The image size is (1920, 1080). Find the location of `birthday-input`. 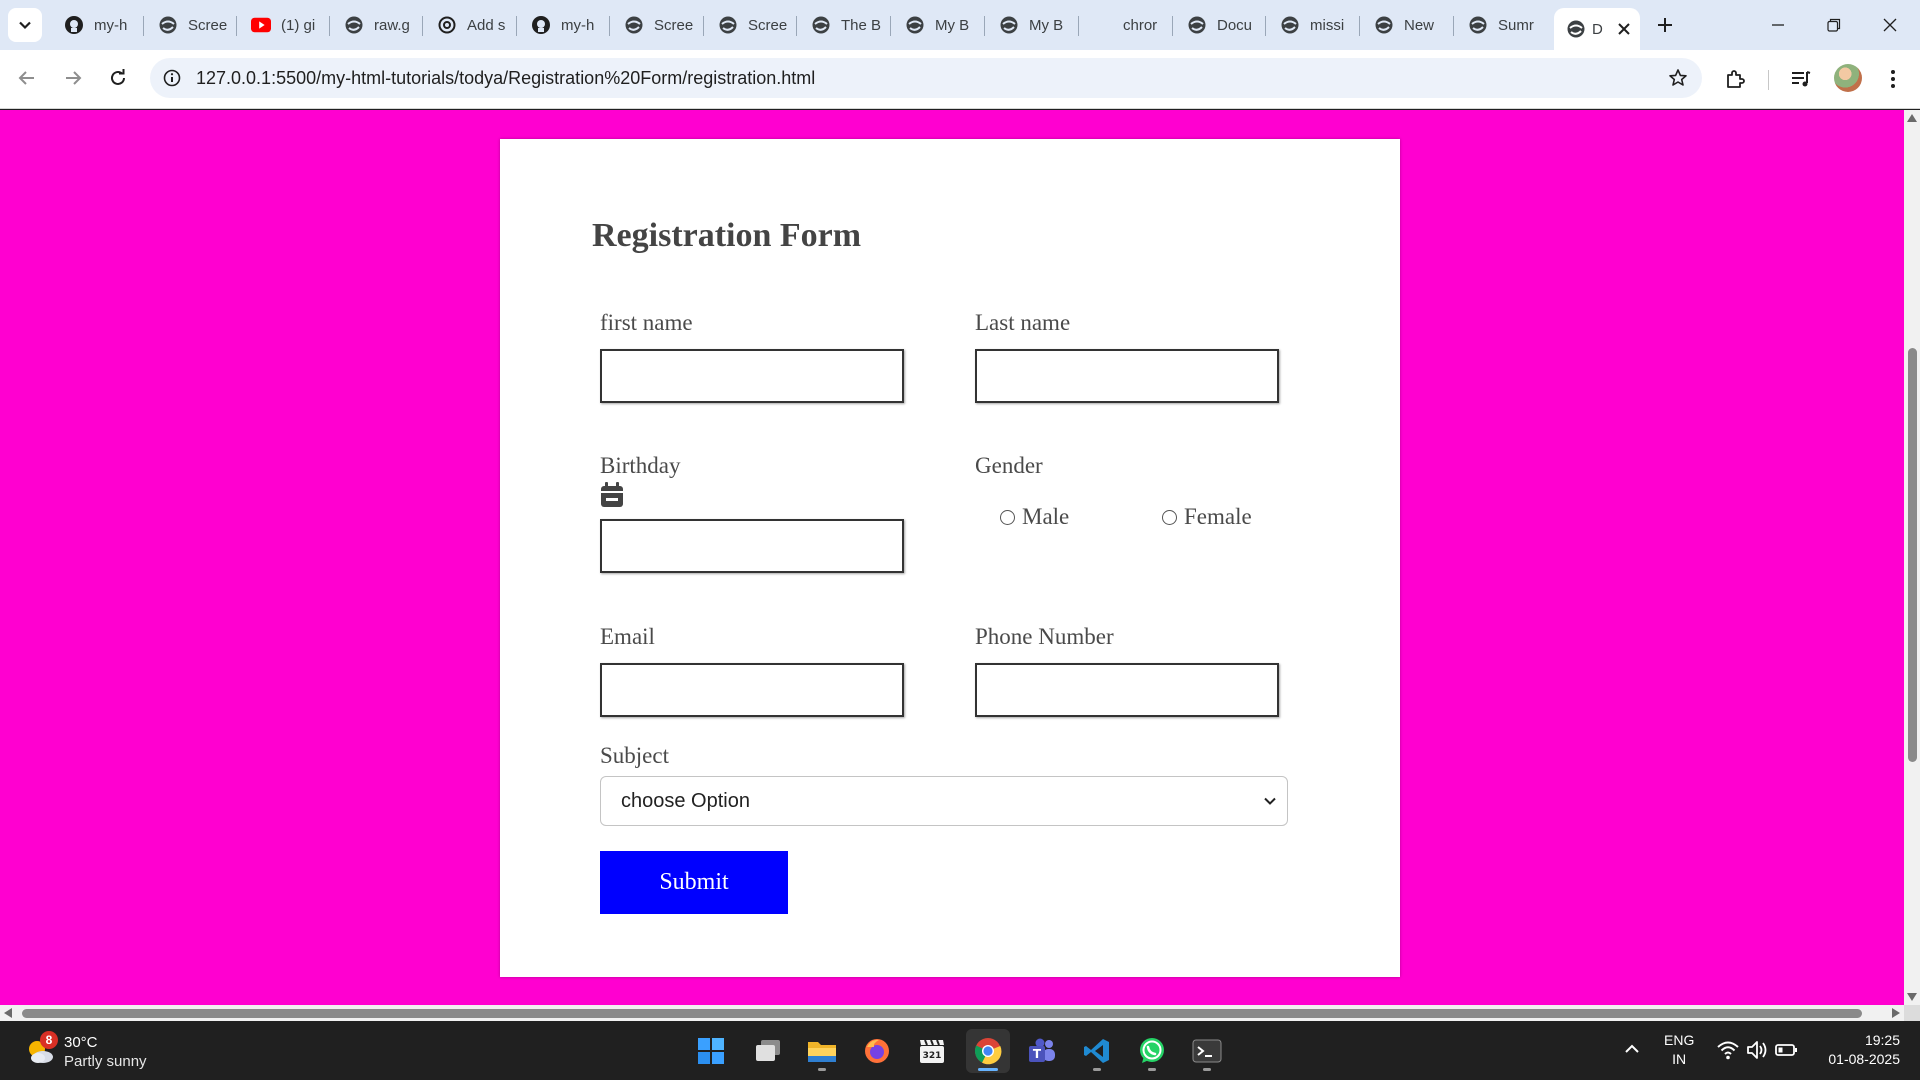

birthday-input is located at coordinates (752, 546).